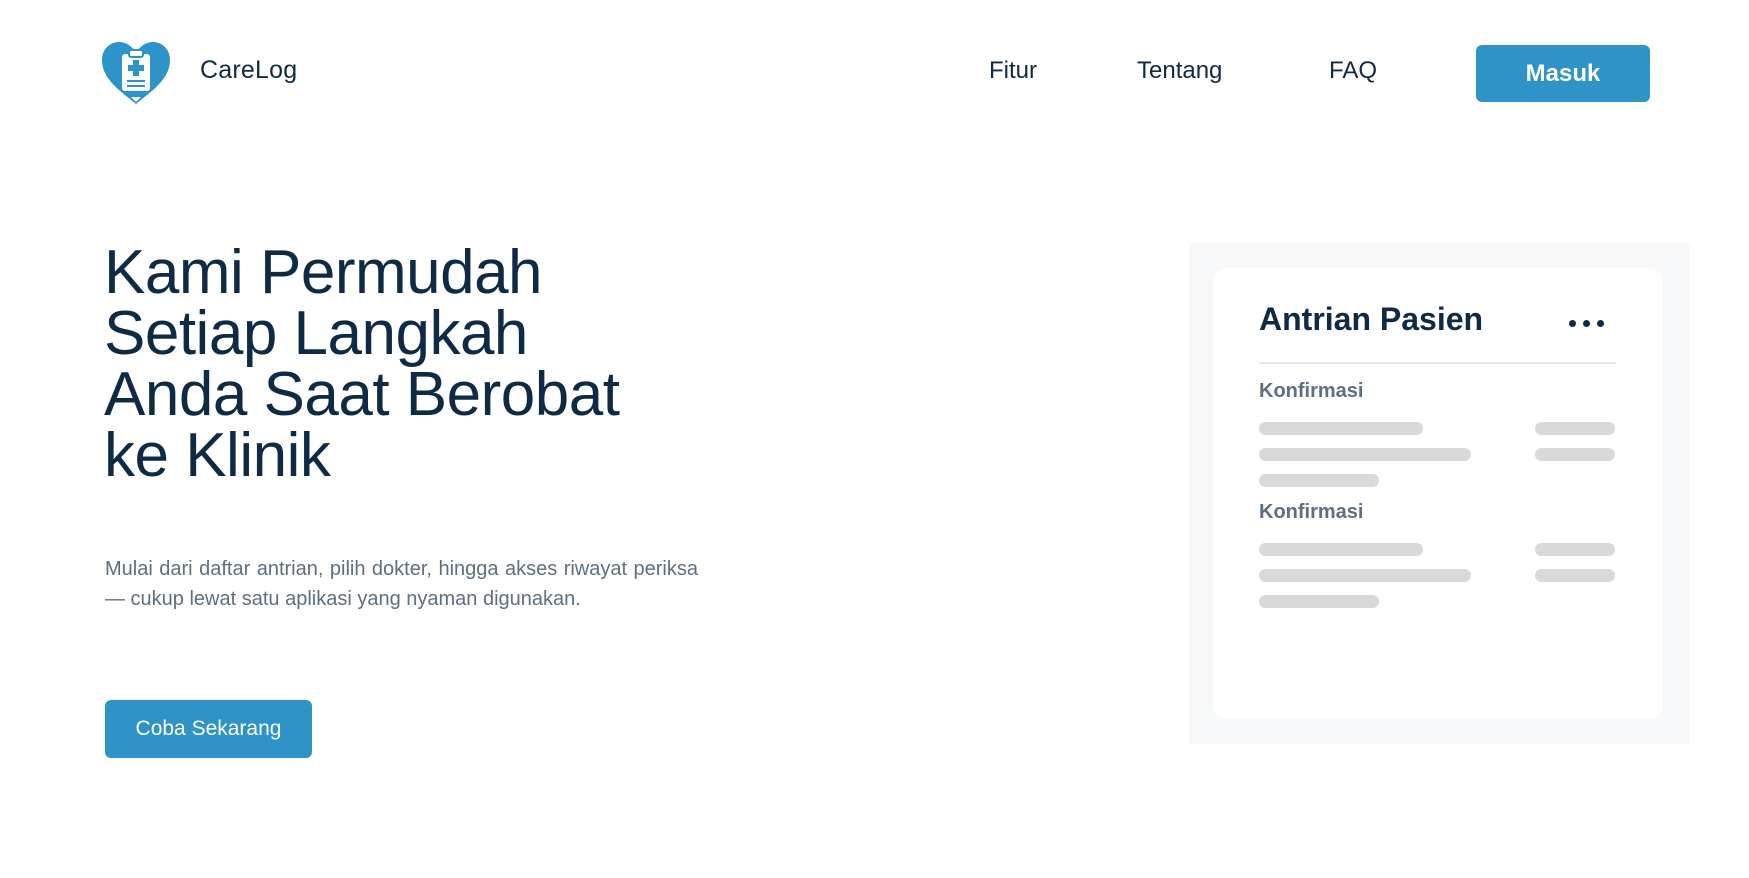 The height and width of the screenshot is (878, 1749). Describe the element at coordinates (362, 394) in the screenshot. I see `hero-title-line: Anda Saat Berobat` at that location.